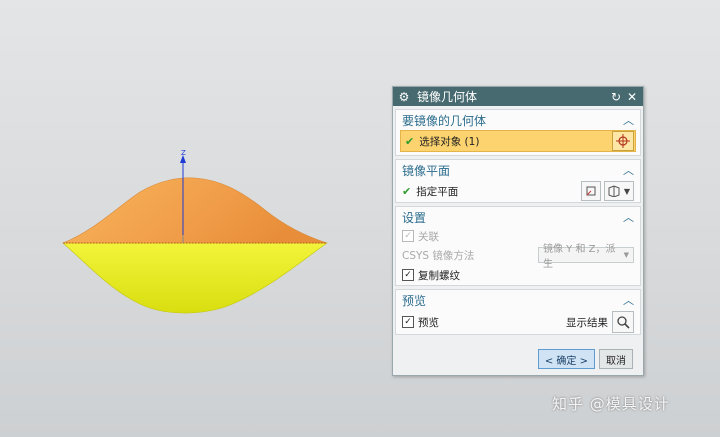 The image size is (720, 437). Describe the element at coordinates (579, 257) in the screenshot. I see `csys-method-value: 镜像 Y 和 Z，派生` at that location.